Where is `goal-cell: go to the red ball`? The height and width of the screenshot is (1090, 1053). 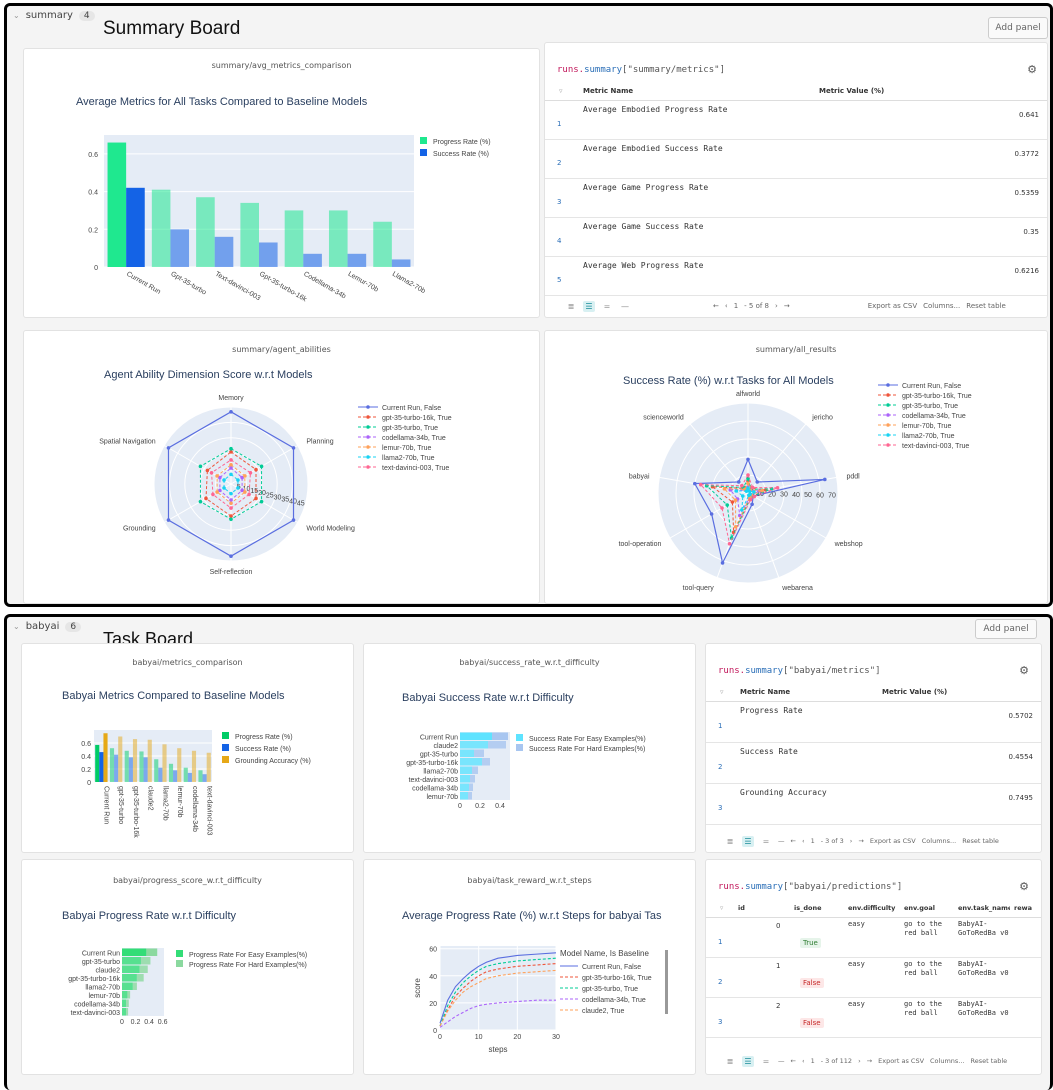
goal-cell: go to the red ball is located at coordinates (923, 968).